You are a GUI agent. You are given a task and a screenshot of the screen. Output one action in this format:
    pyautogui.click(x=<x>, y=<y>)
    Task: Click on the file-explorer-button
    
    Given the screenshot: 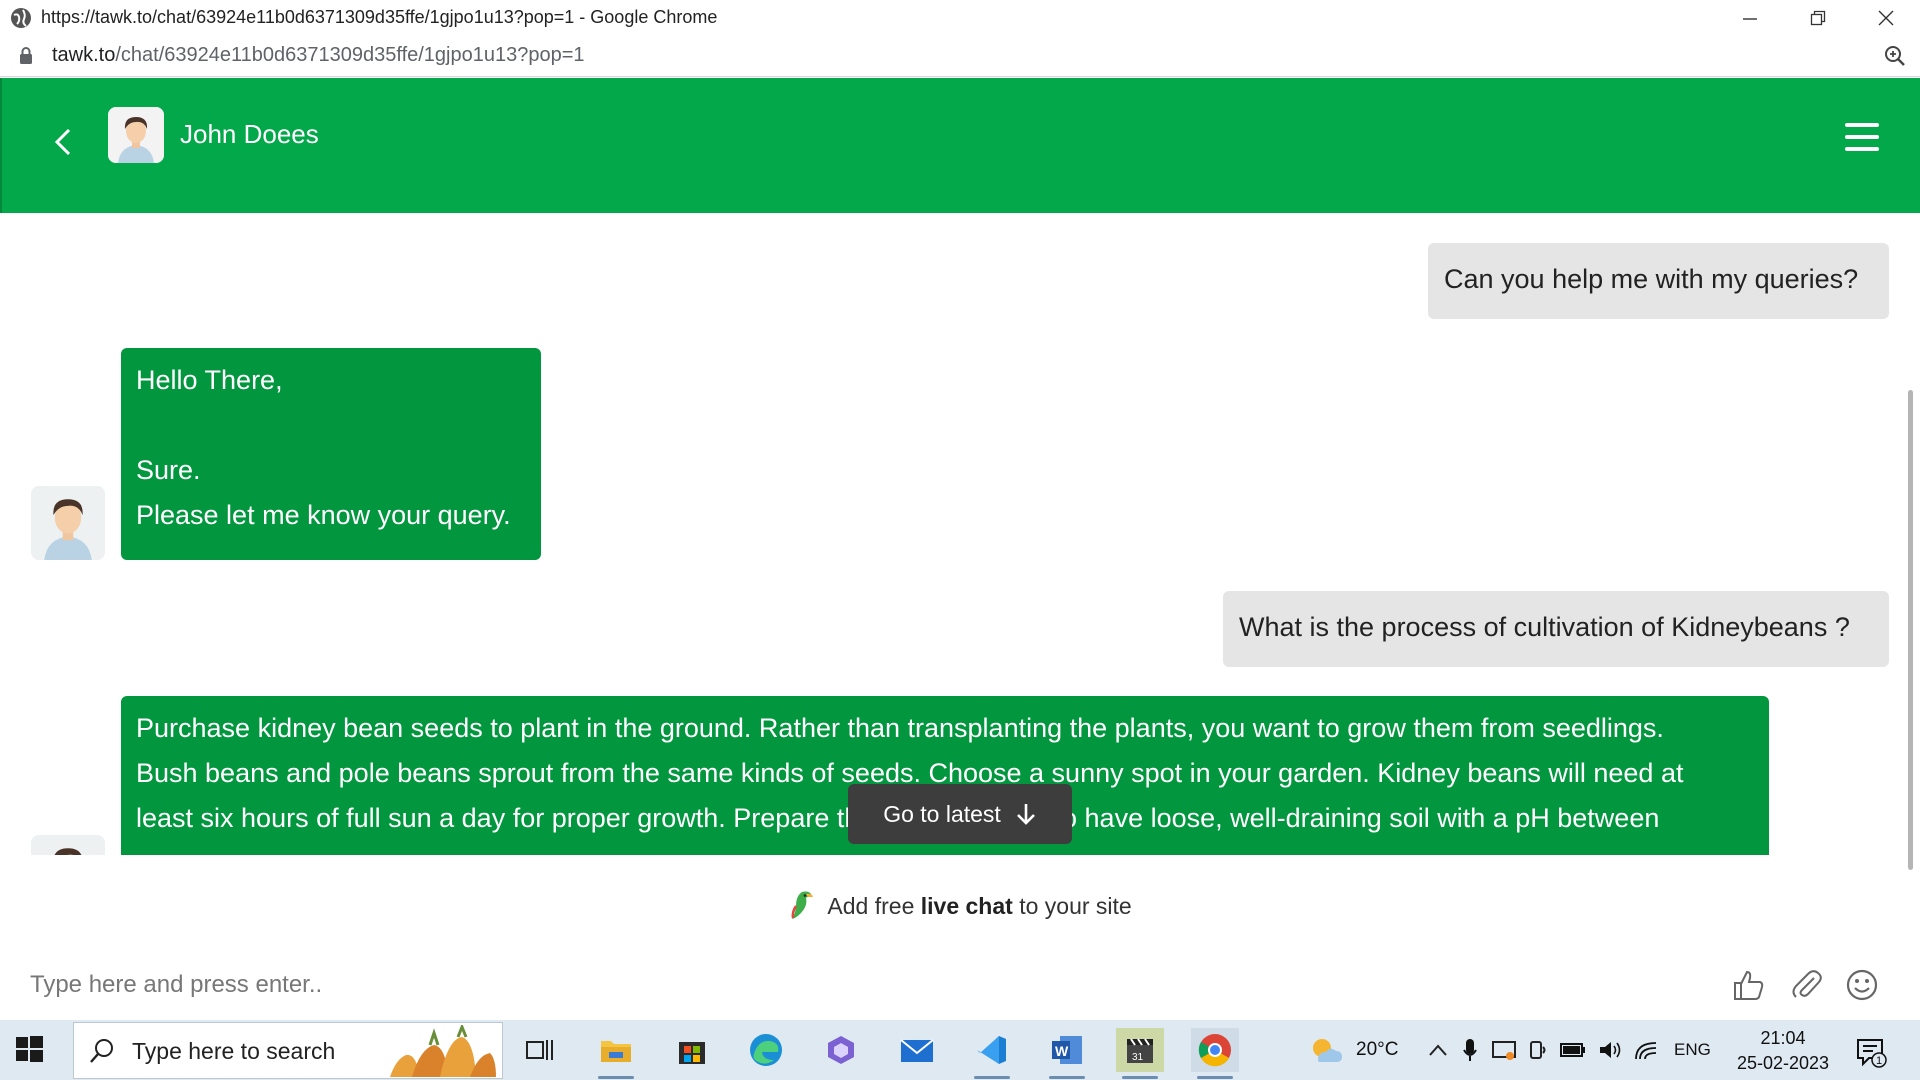 What is the action you would take?
    pyautogui.click(x=616, y=1053)
    